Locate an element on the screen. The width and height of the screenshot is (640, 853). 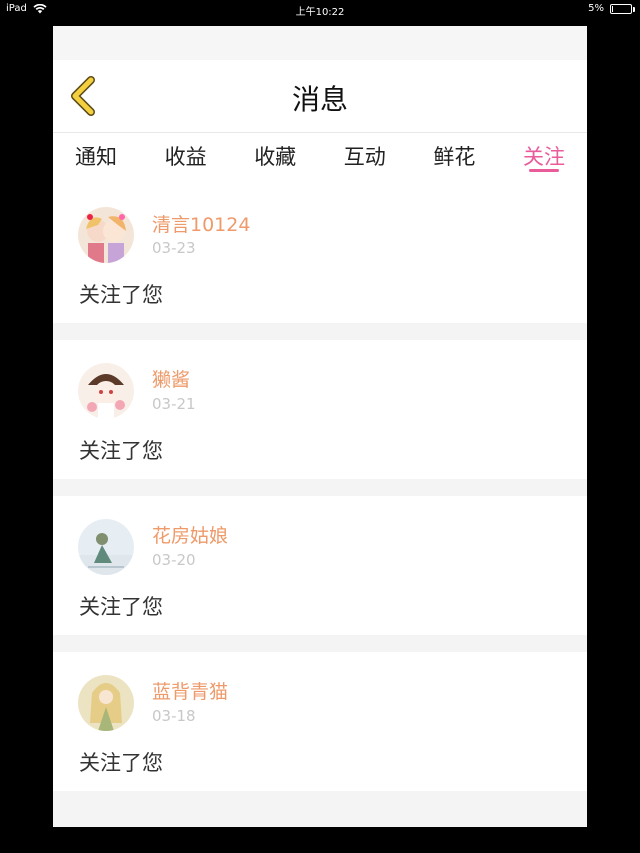
notification-item: 清言10124 03-23 关注了您 is located at coordinates (320, 251).